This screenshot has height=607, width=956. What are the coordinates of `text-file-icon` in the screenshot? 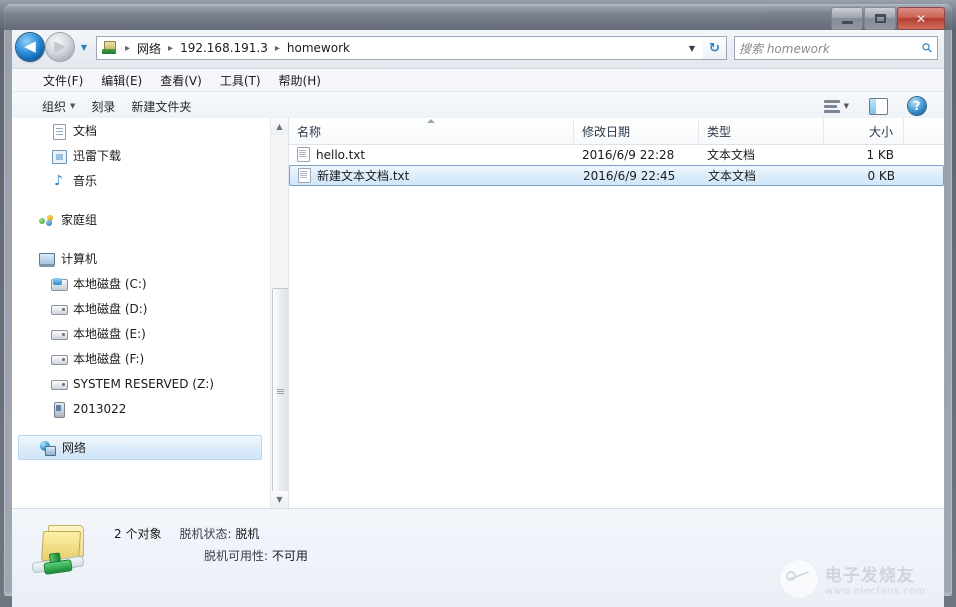 It's located at (304, 175).